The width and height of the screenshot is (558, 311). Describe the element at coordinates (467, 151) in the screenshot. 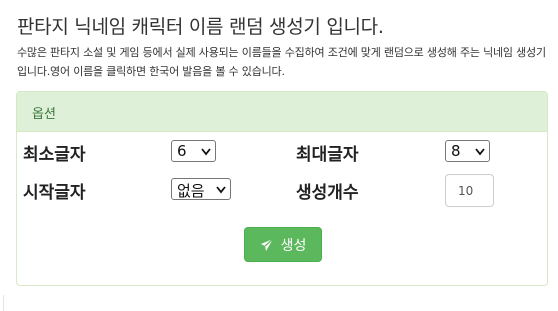

I see `max-chars-select: 8` at that location.